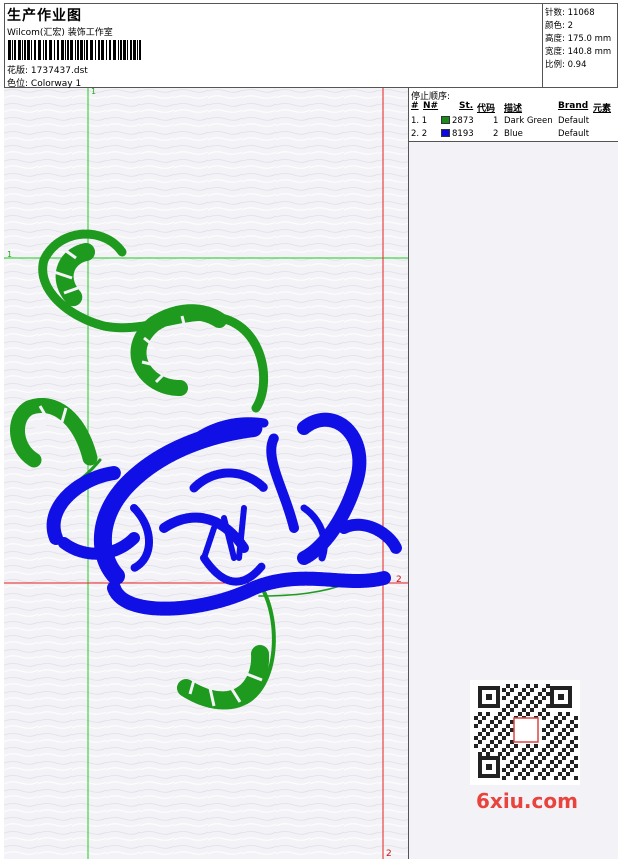  I want to click on stat-stitches: 针数: 11068, so click(570, 13).